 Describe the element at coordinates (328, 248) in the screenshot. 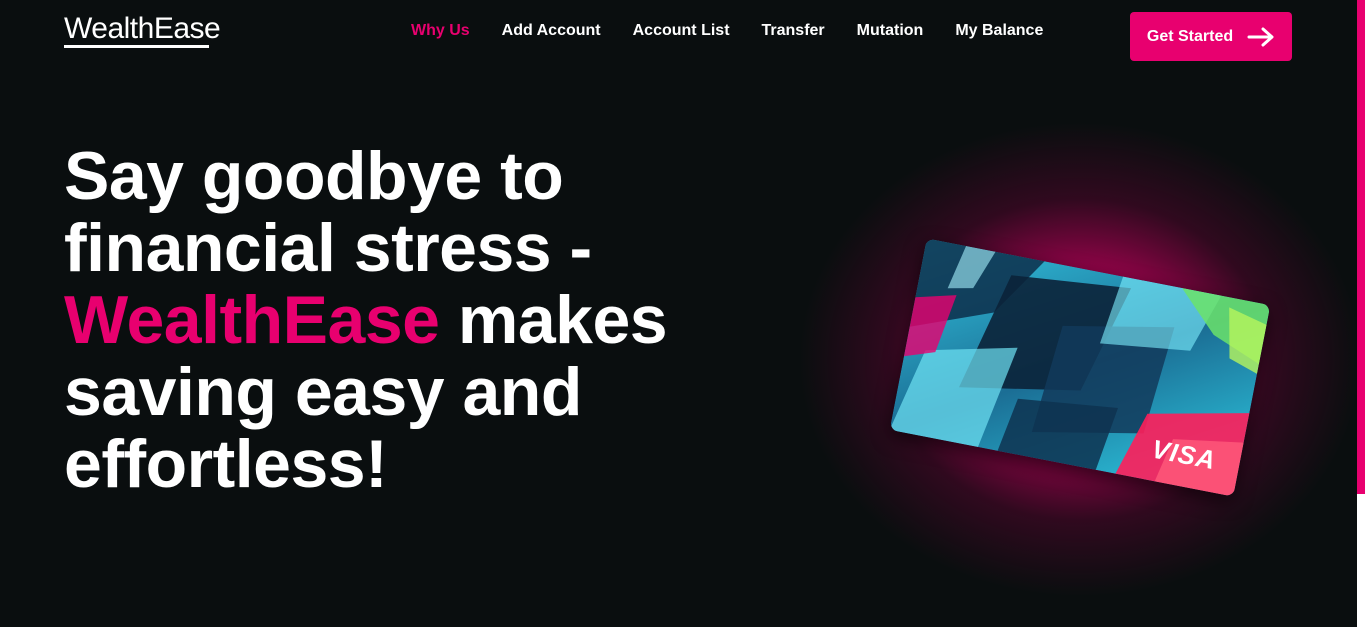

I see `hero-line-2: financial stress -` at that location.